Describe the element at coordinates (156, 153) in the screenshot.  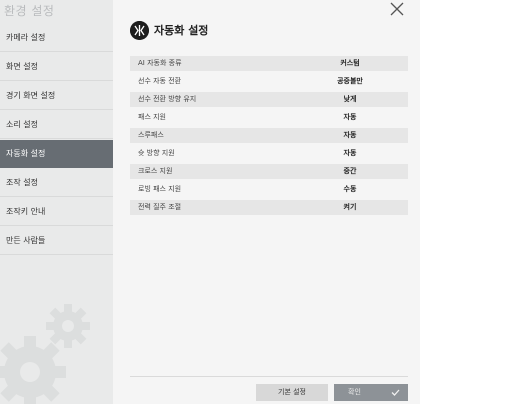
I see `setting-label: 슛 방향 지원` at that location.